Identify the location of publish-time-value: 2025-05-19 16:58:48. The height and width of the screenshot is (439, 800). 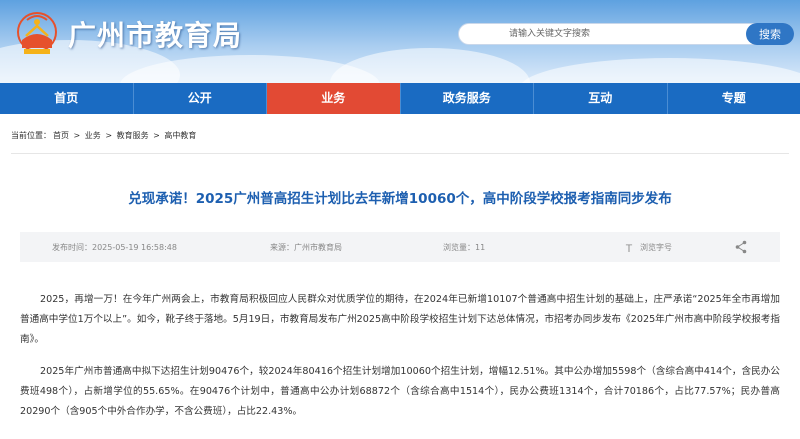
(134, 247).